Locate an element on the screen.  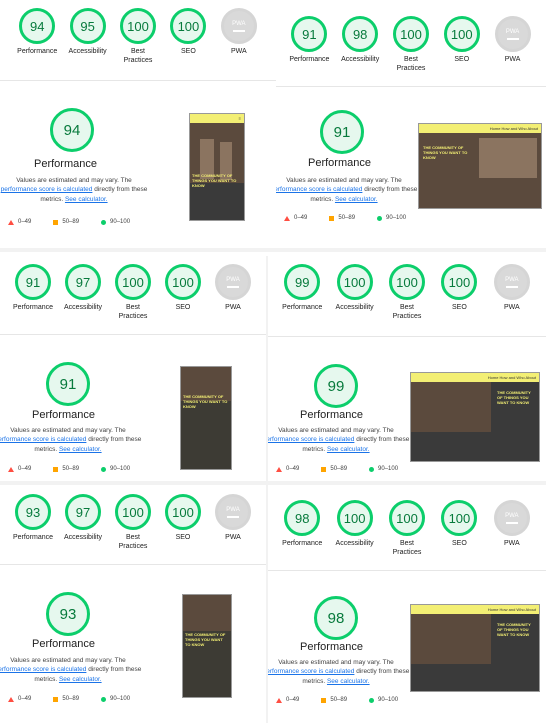
performance-gauge: 94 Performance is located at coordinates (37, 37).